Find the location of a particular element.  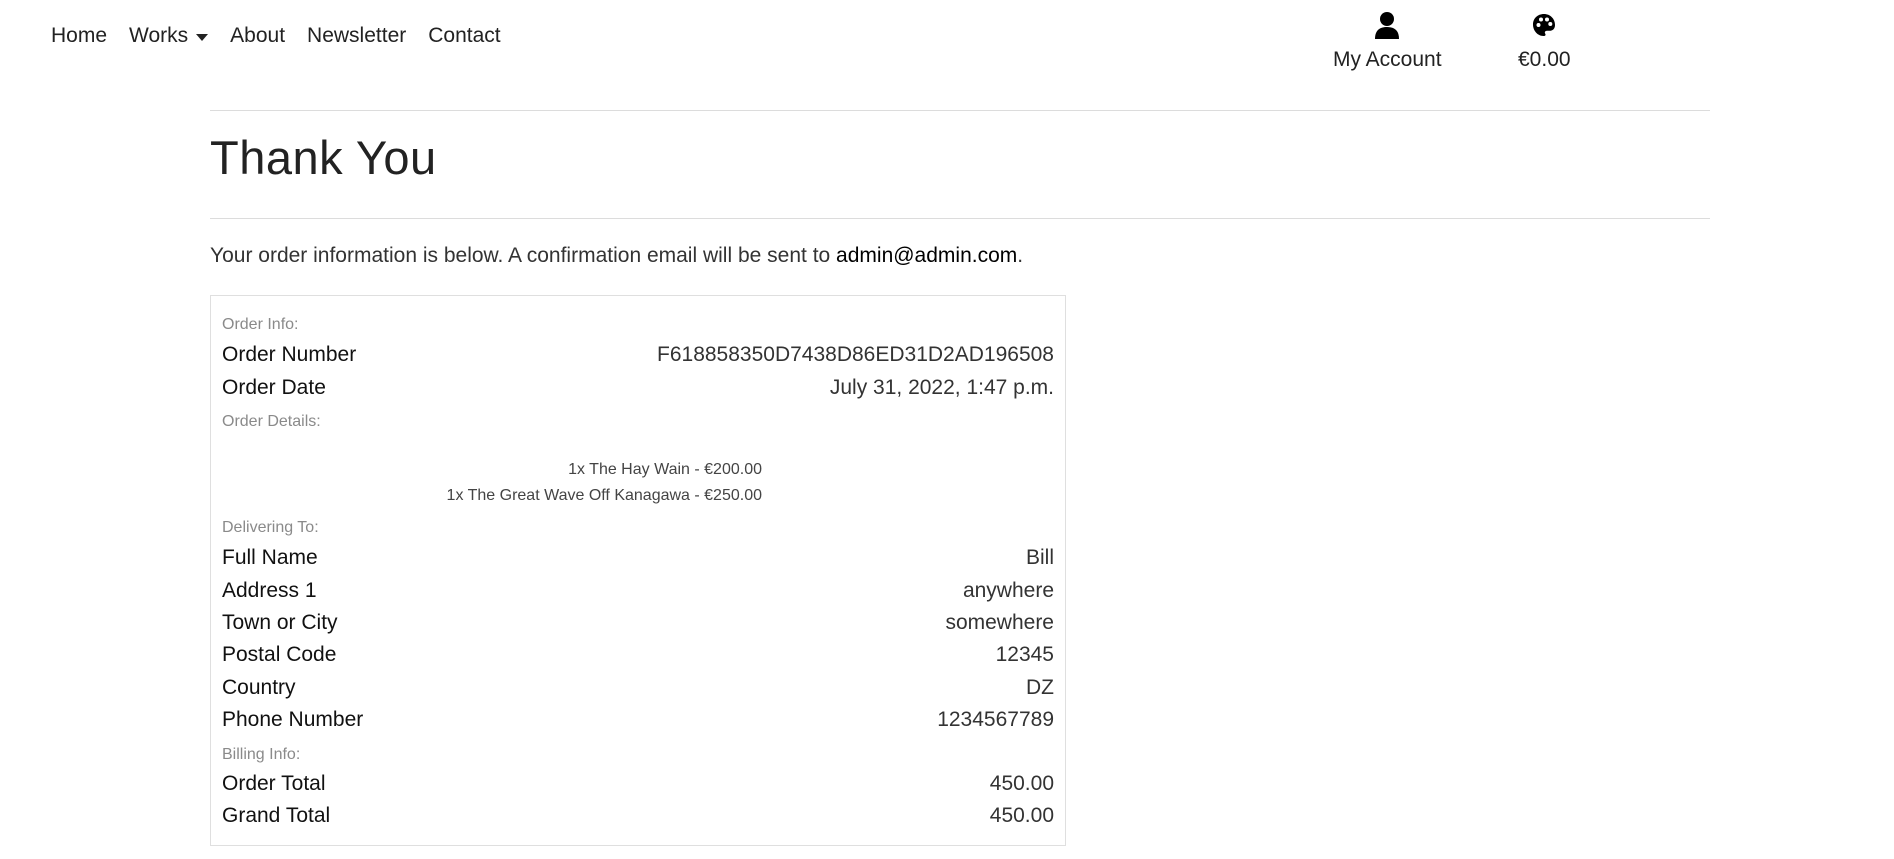

my-account-label: My Account is located at coordinates (1387, 59).